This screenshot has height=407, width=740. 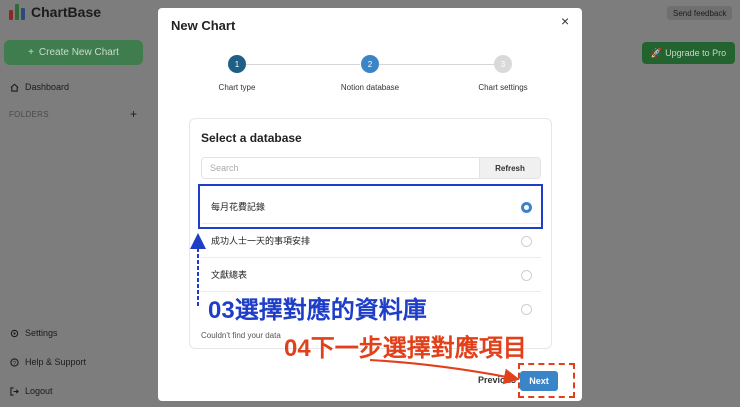 I want to click on step-2-label: Notion database, so click(x=370, y=87).